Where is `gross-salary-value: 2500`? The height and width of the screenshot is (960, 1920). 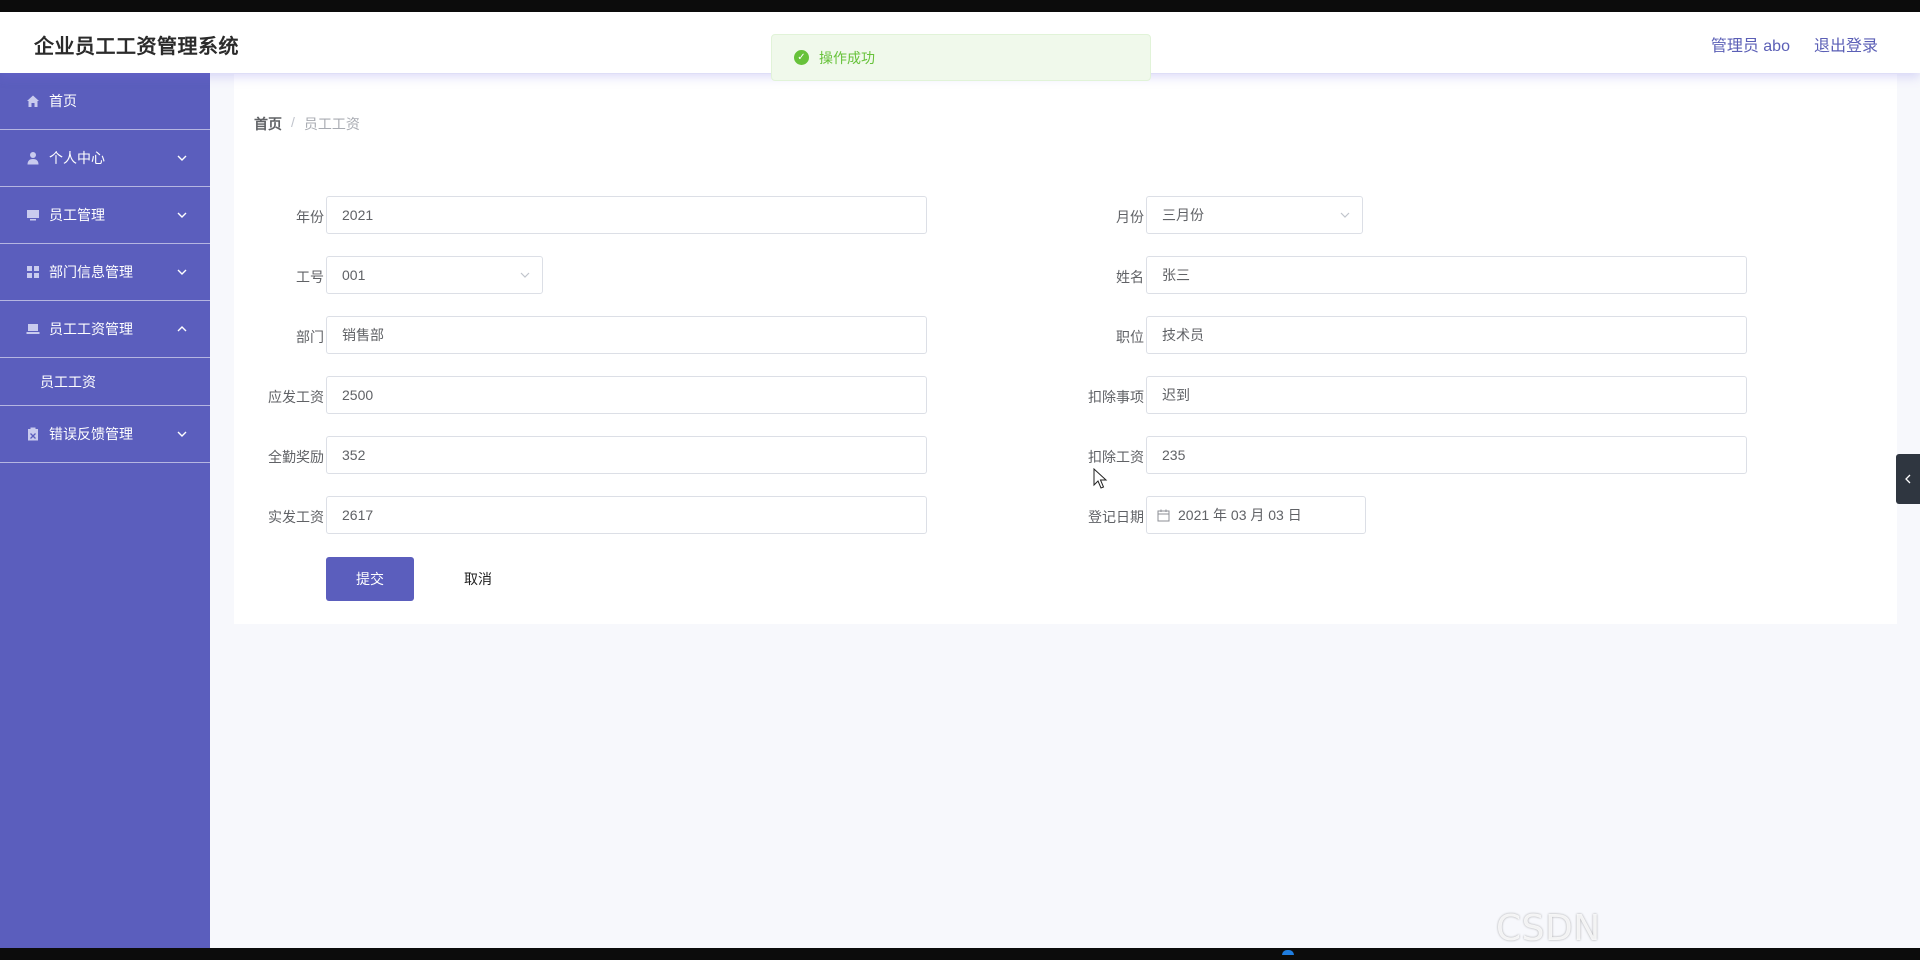
gross-salary-value: 2500 is located at coordinates (358, 395).